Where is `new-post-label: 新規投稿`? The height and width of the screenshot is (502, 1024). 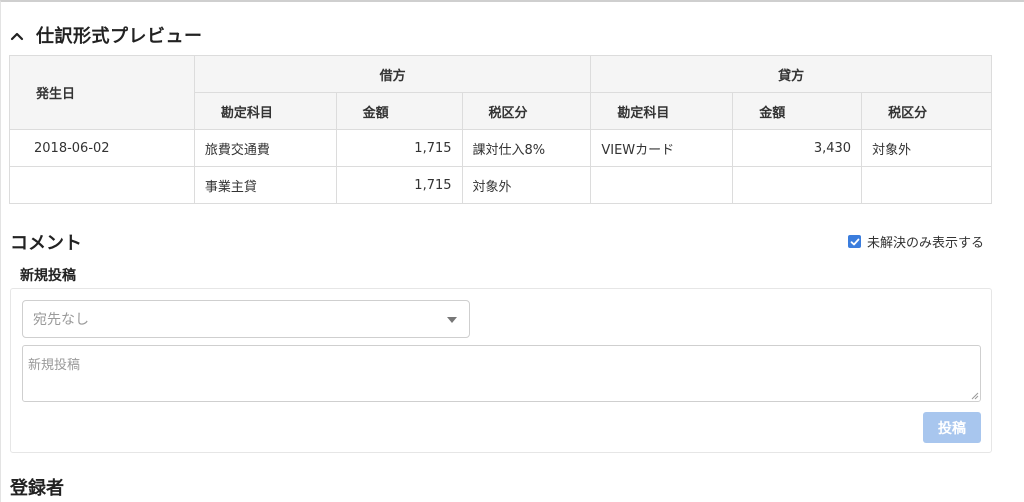 new-post-label: 新規投稿 is located at coordinates (48, 276).